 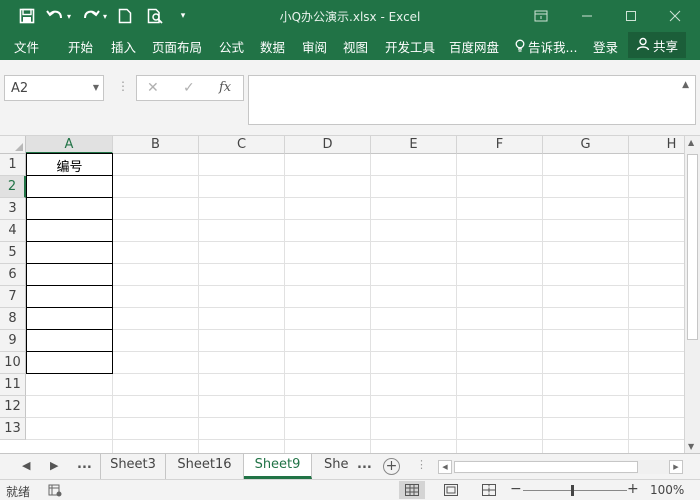 What do you see at coordinates (605, 46) in the screenshot?
I see `sign-in-link: 登录` at bounding box center [605, 46].